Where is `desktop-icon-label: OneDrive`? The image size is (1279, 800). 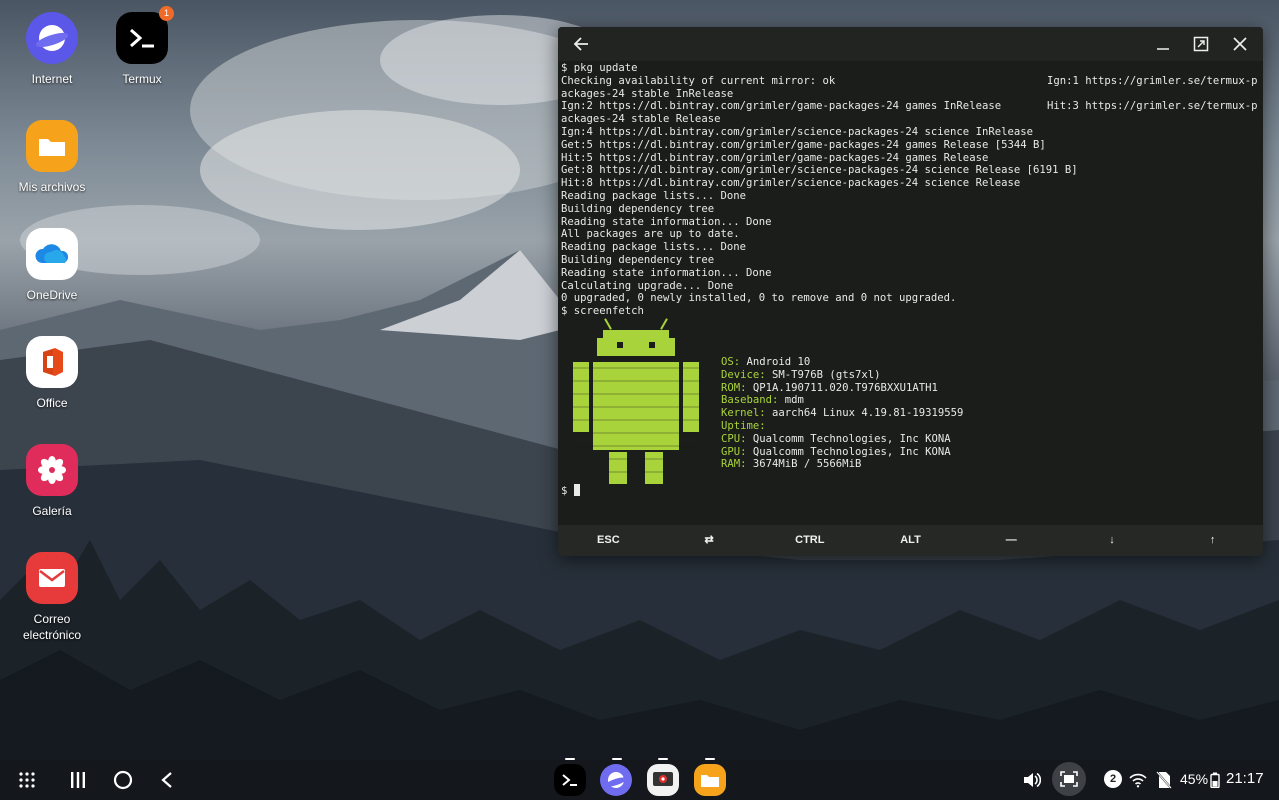
desktop-icon-label: OneDrive is located at coordinates (52, 295).